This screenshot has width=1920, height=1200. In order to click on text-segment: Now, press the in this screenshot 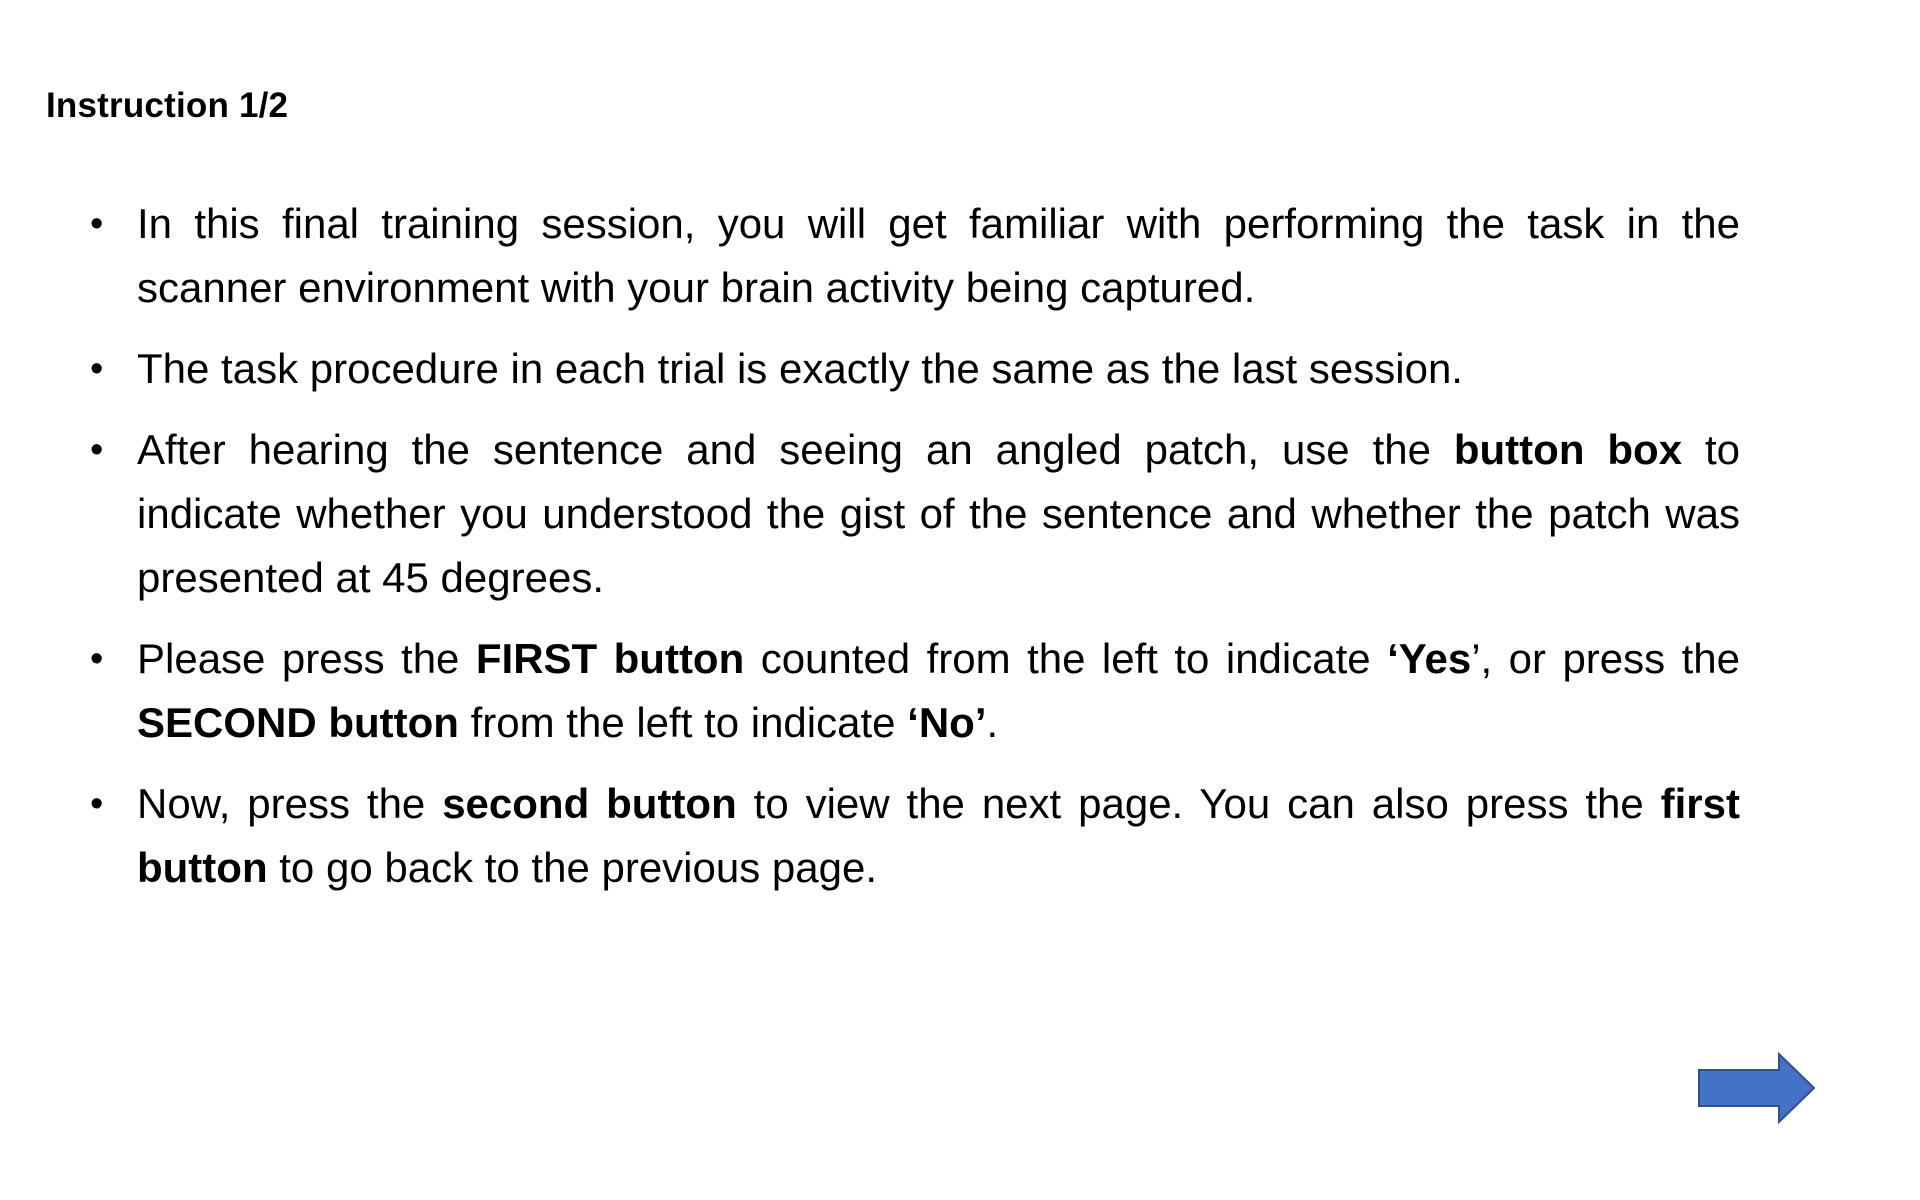, I will do `click(290, 803)`.